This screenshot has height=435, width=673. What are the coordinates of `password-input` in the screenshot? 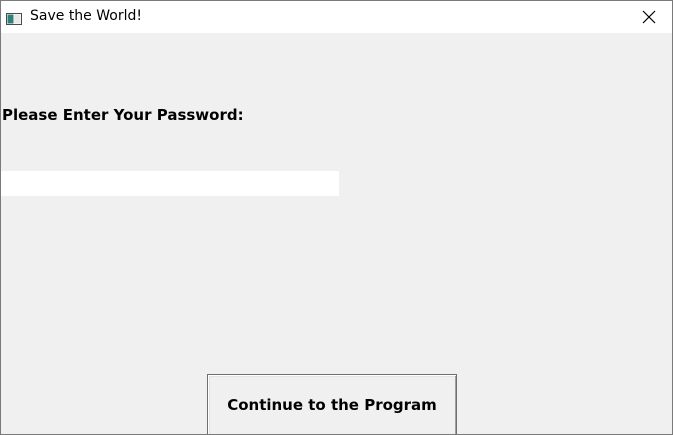 It's located at (170, 183).